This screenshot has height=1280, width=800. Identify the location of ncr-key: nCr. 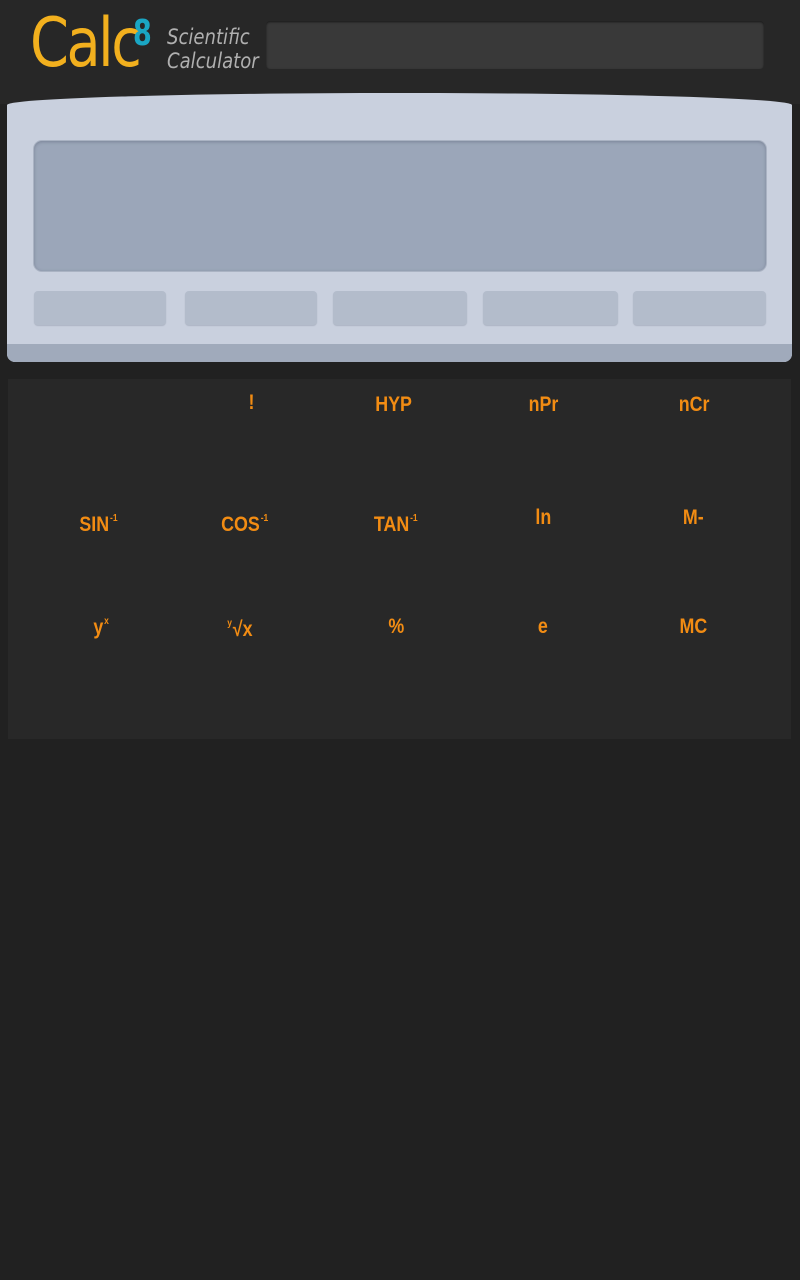
(694, 405).